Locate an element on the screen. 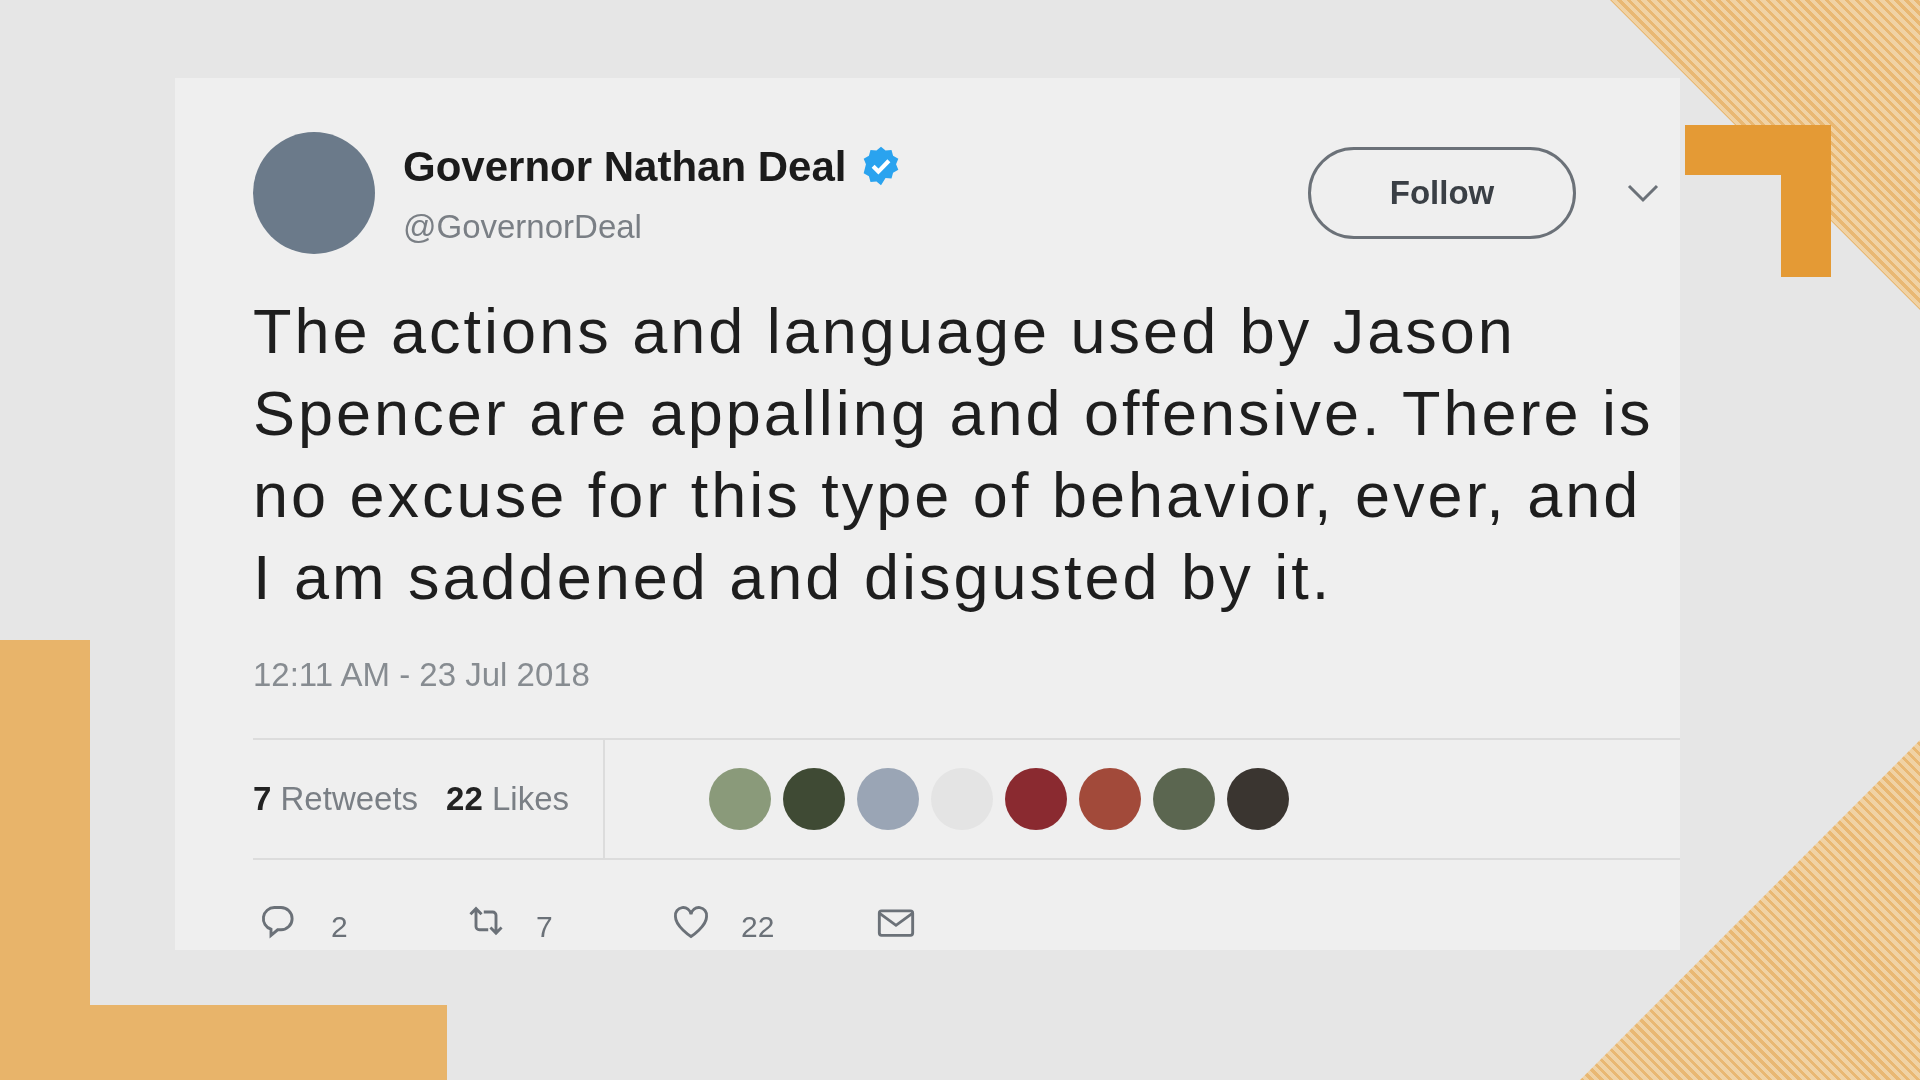  action-count: 22 is located at coordinates (758, 926).